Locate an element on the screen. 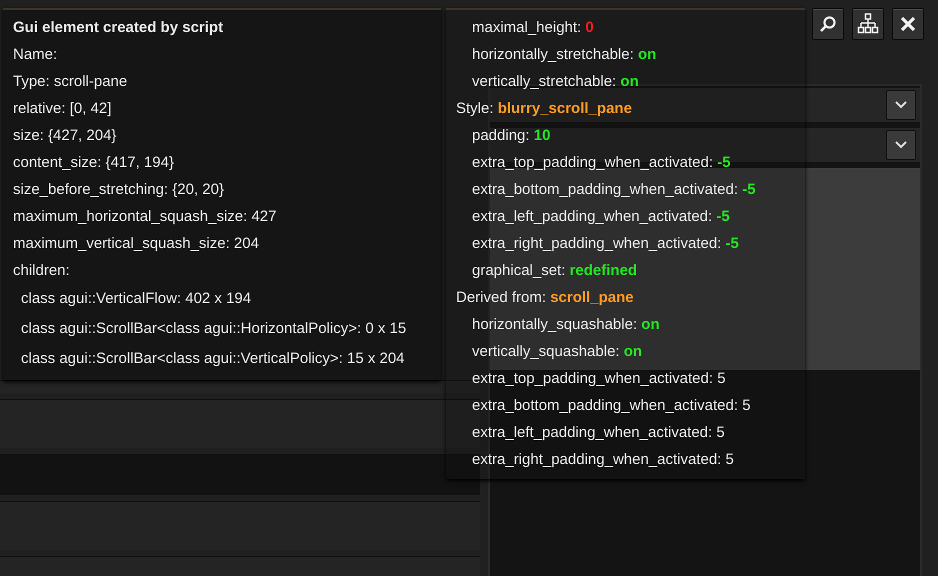  property-line: relative: [0, 42] is located at coordinates (62, 109).